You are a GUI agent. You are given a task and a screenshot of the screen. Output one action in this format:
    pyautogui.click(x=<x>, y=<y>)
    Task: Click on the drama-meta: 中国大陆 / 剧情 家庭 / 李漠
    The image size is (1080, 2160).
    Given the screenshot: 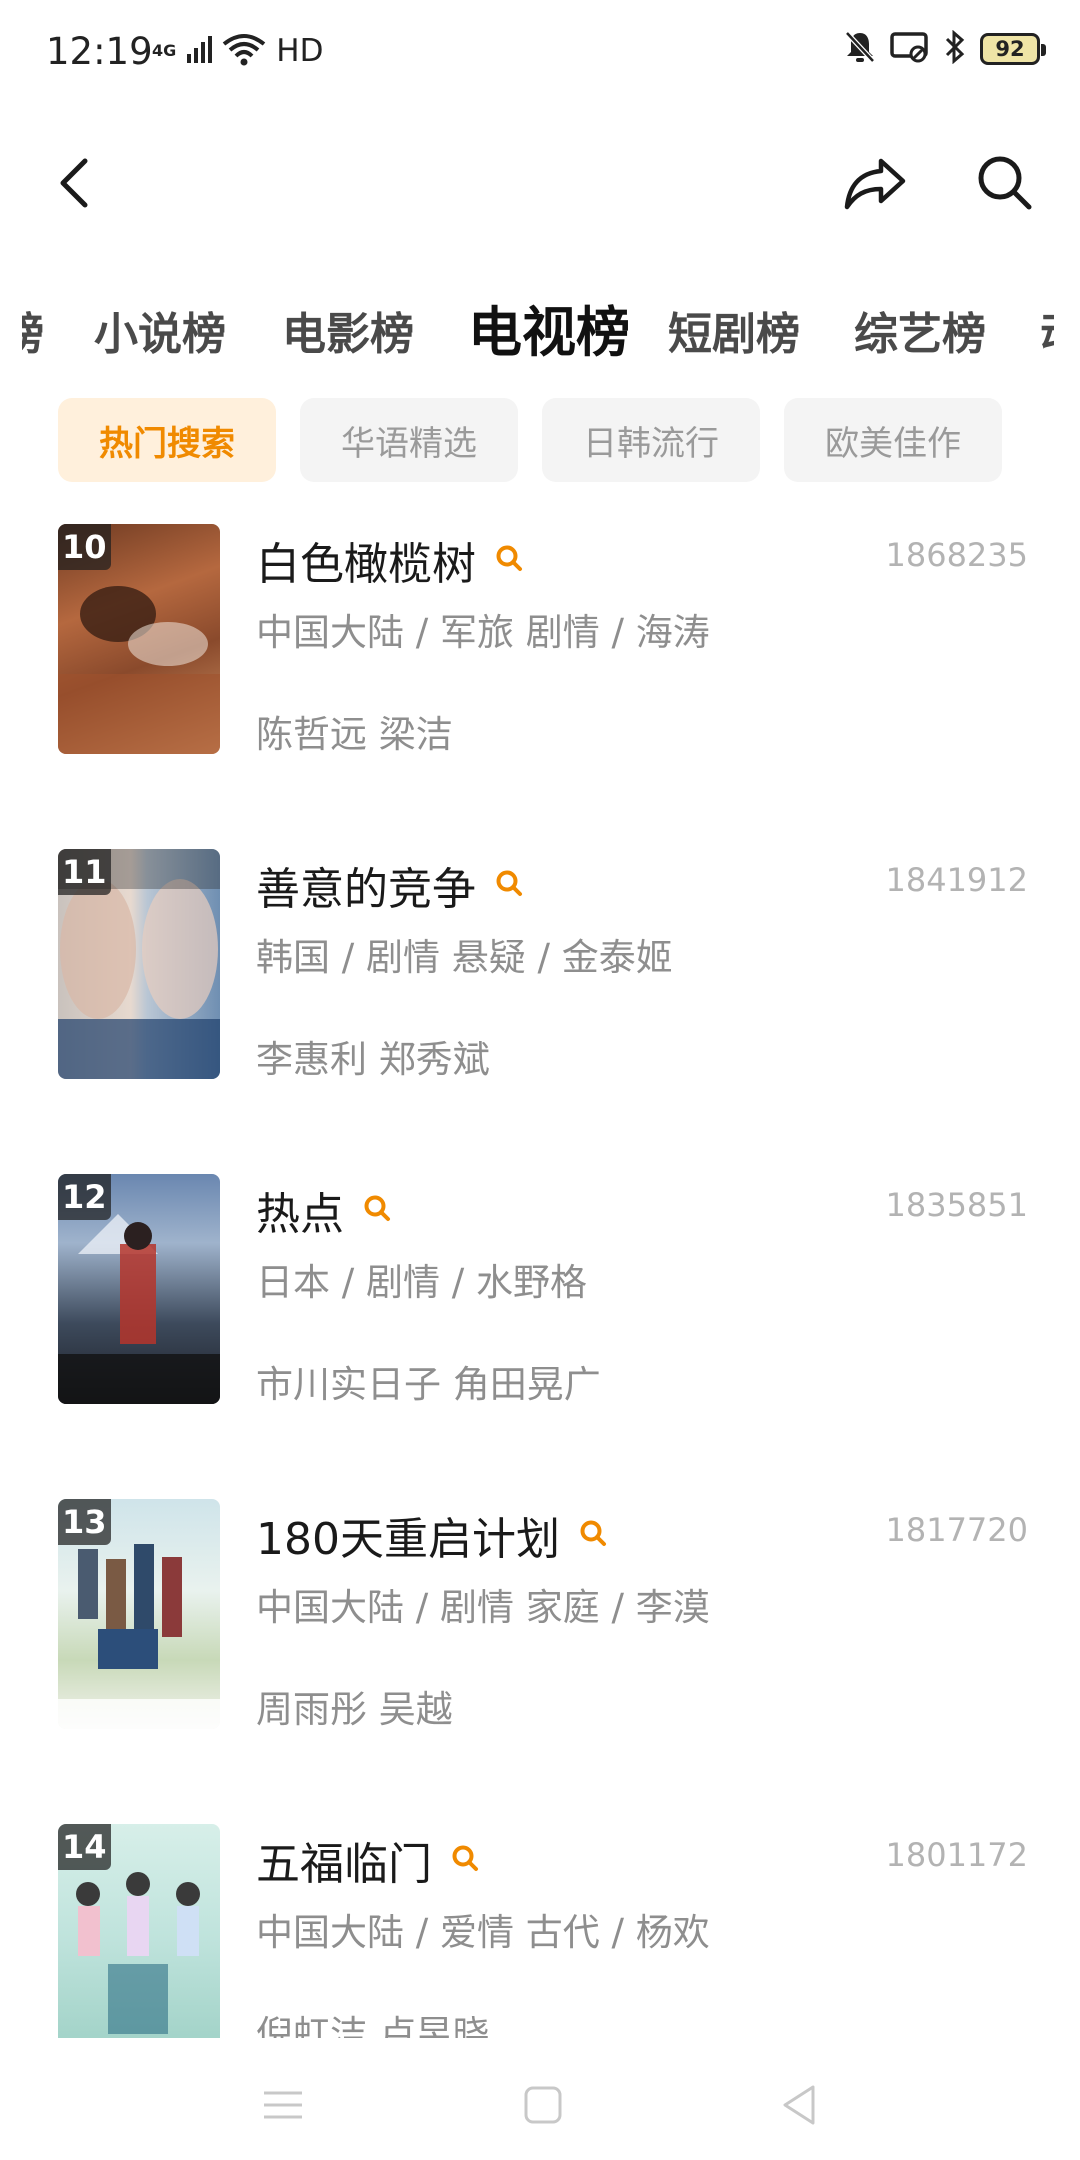 What is the action you would take?
    pyautogui.click(x=483, y=1607)
    